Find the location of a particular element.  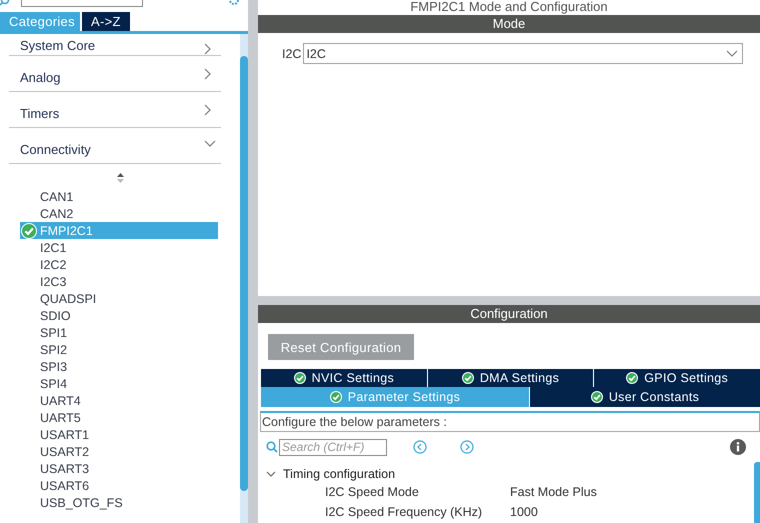

search-field: Search (Ctrl+F) is located at coordinates (333, 447).